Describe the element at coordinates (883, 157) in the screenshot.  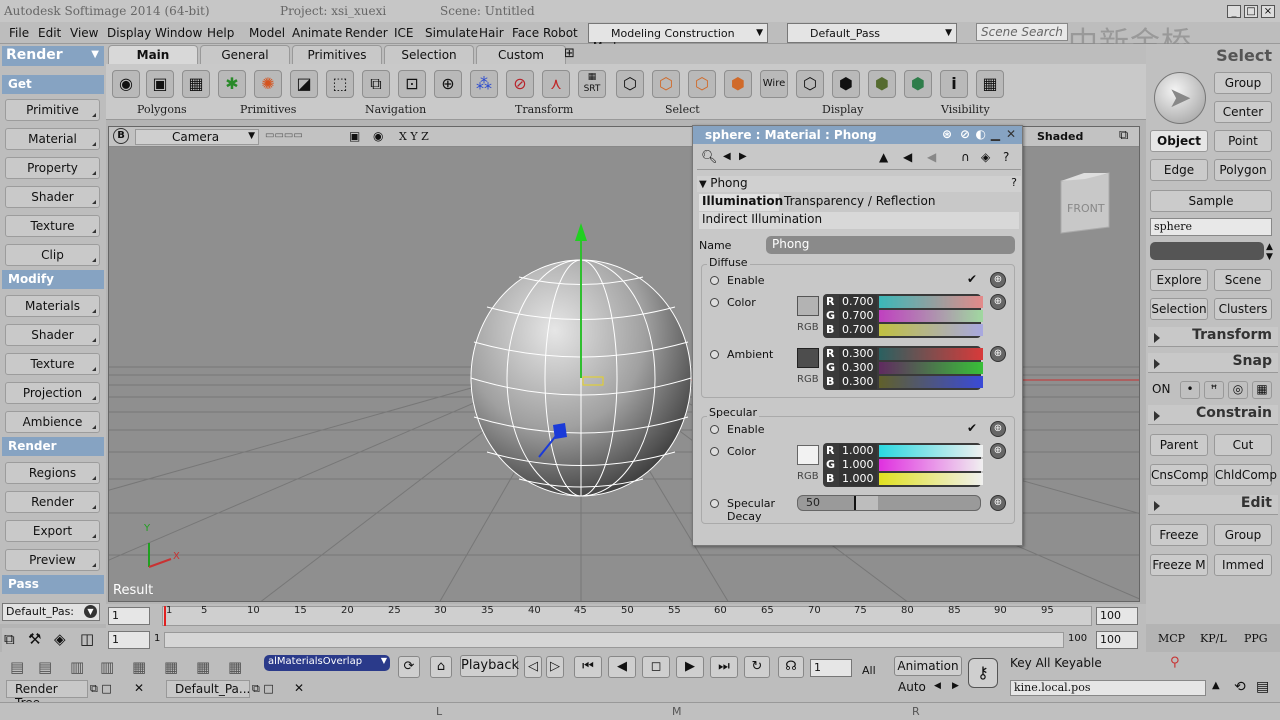
I see `load-icon: ▲` at that location.